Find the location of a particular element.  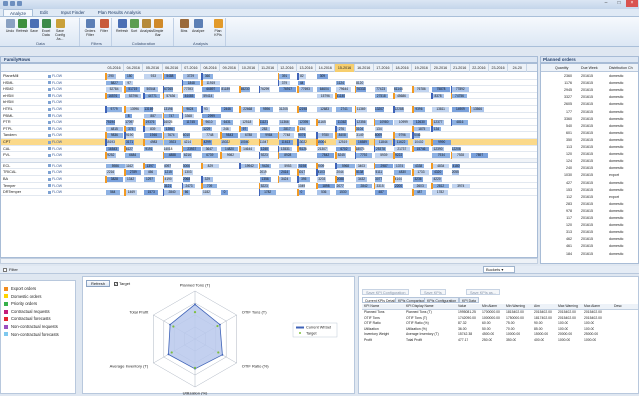

grid-cell: 9610 is located at coordinates (209, 122).